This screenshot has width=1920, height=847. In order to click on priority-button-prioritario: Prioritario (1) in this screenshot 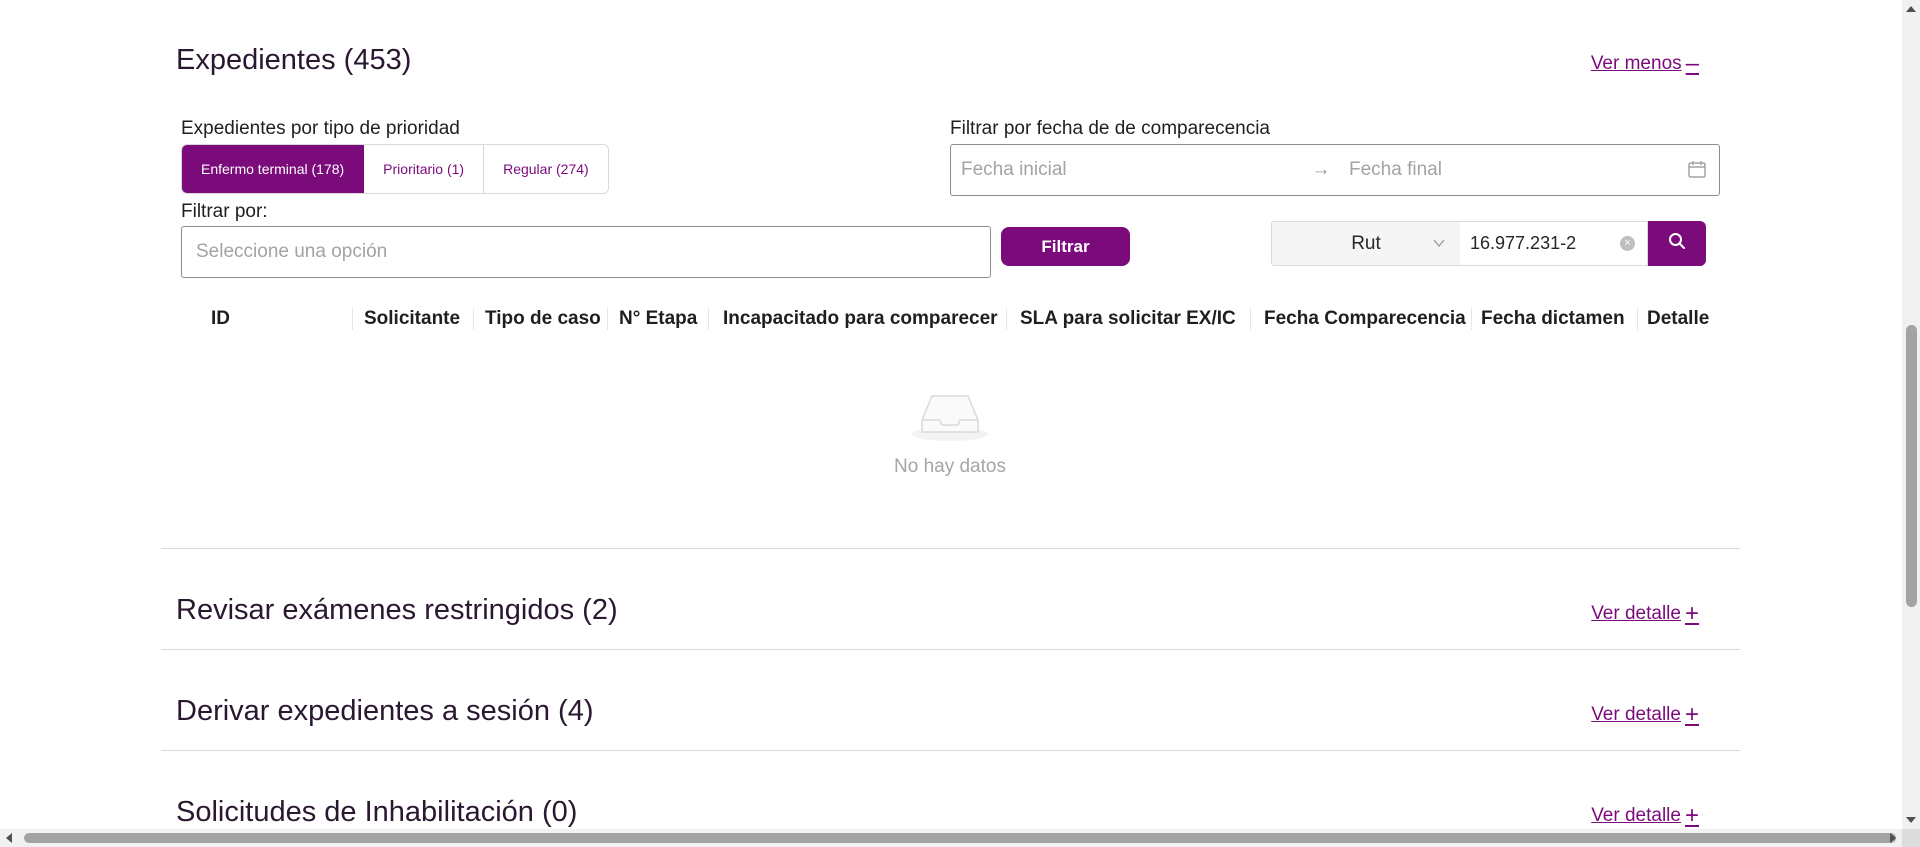, I will do `click(424, 169)`.